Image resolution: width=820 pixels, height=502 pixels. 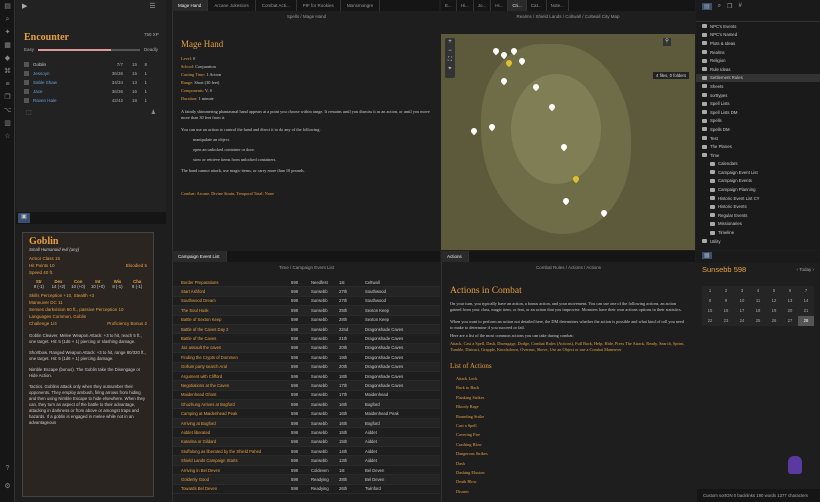 I want to click on file-tree-item: Test, so click(x=758, y=138).